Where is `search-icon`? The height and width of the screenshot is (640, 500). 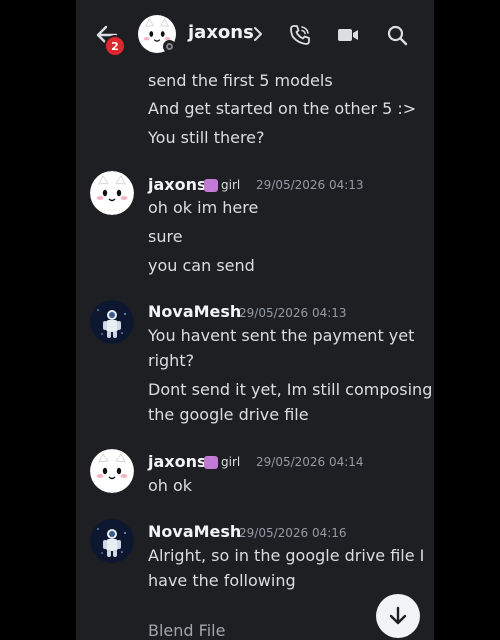 search-icon is located at coordinates (397, 35).